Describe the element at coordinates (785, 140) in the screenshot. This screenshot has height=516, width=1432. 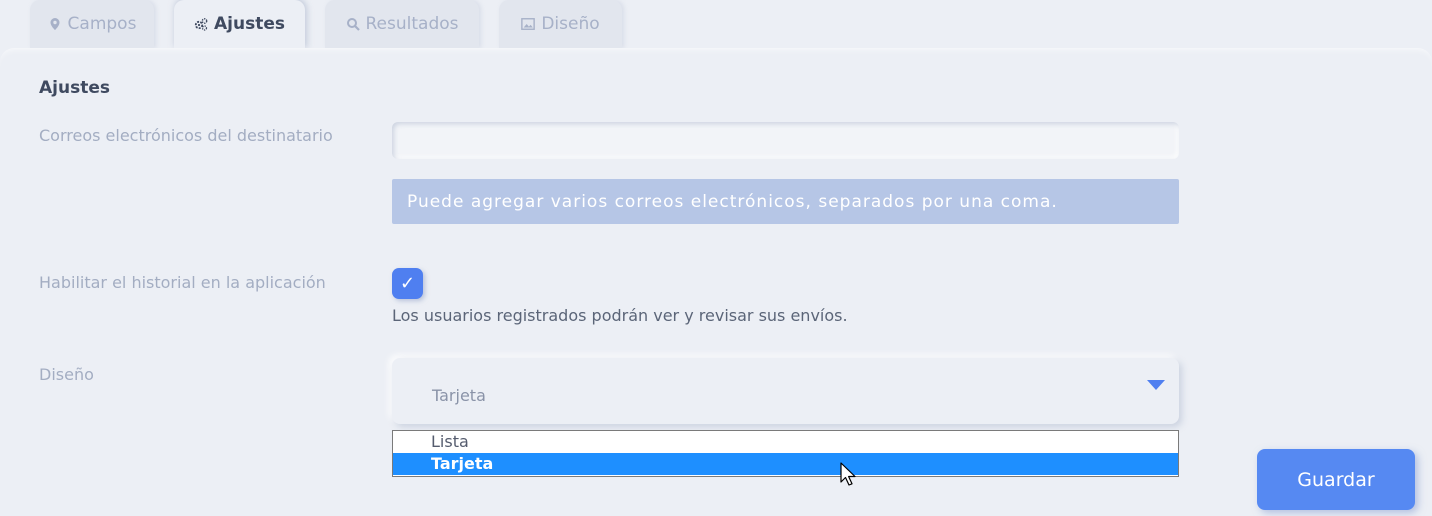
I see `recipient-emails-input` at that location.